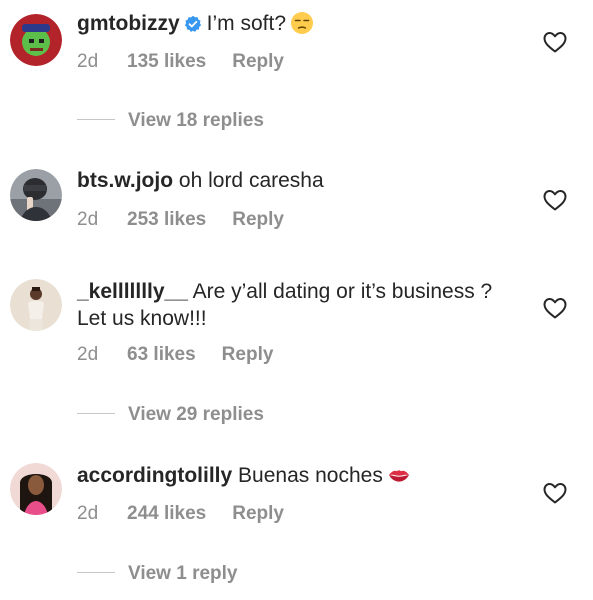 This screenshot has width=593, height=600. I want to click on comment-meta: 2d 135 likes Reply, so click(180, 62).